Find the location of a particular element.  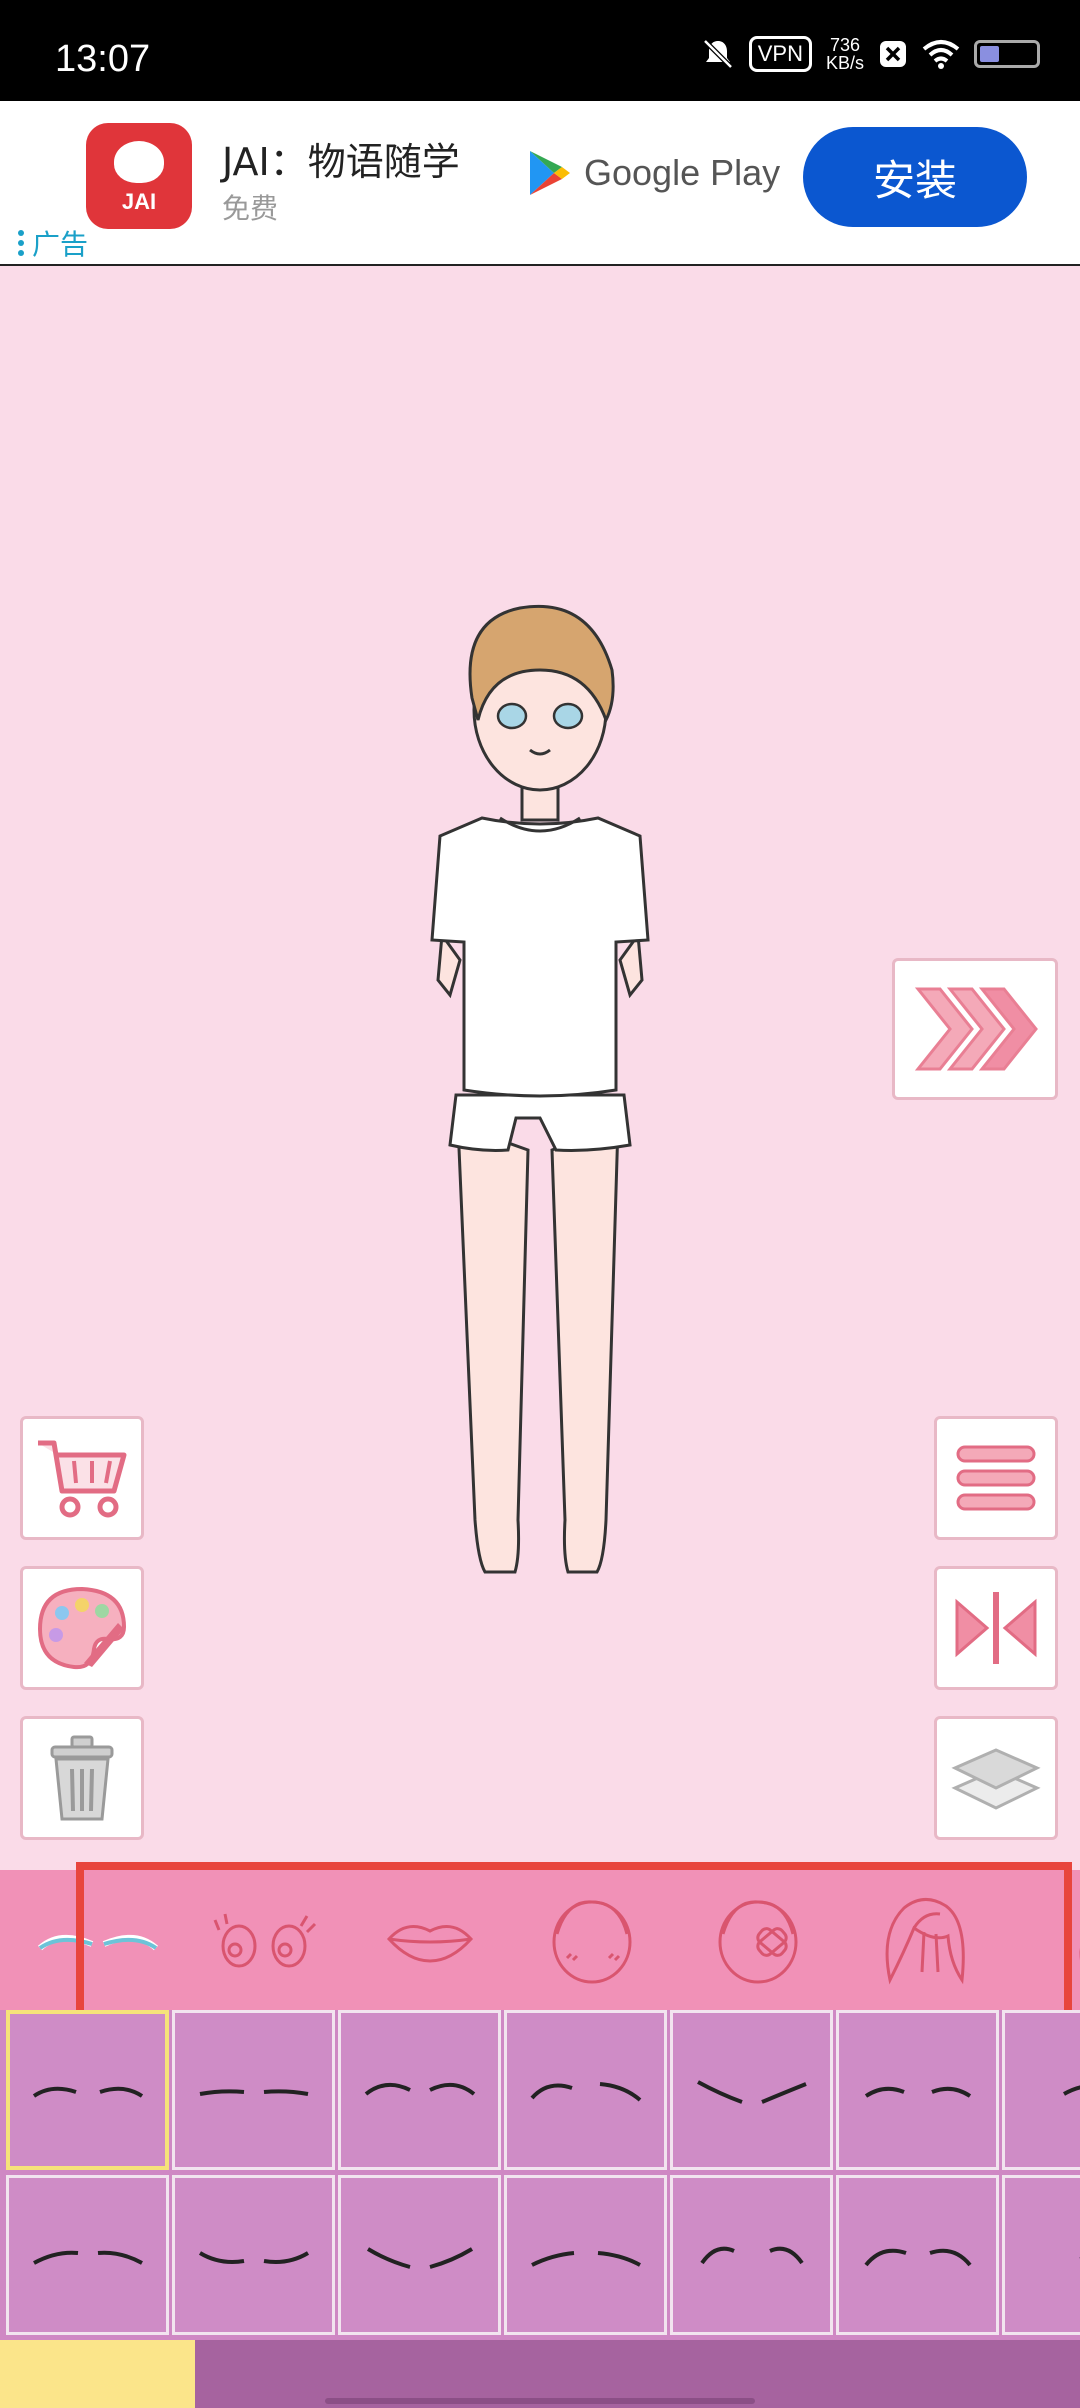

mute-bell-icon is located at coordinates (717, 54).